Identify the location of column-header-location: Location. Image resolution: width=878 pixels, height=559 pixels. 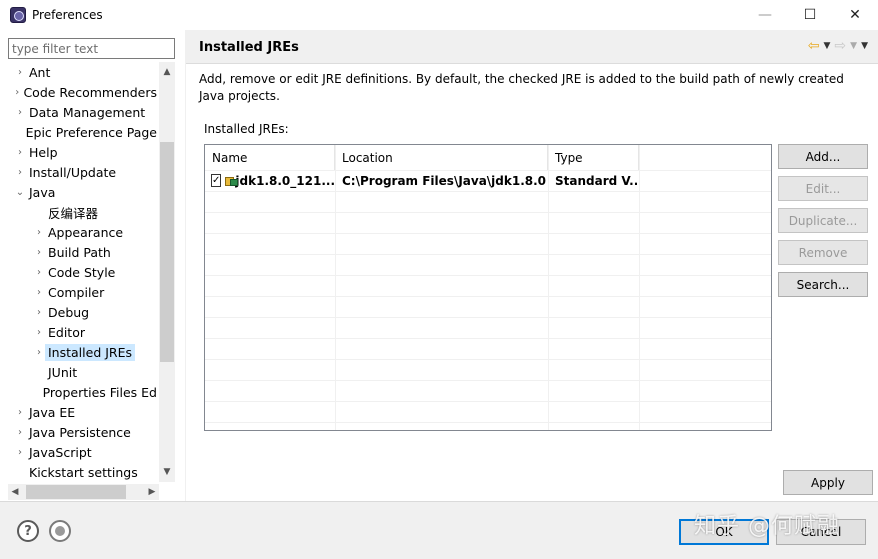
(441, 157).